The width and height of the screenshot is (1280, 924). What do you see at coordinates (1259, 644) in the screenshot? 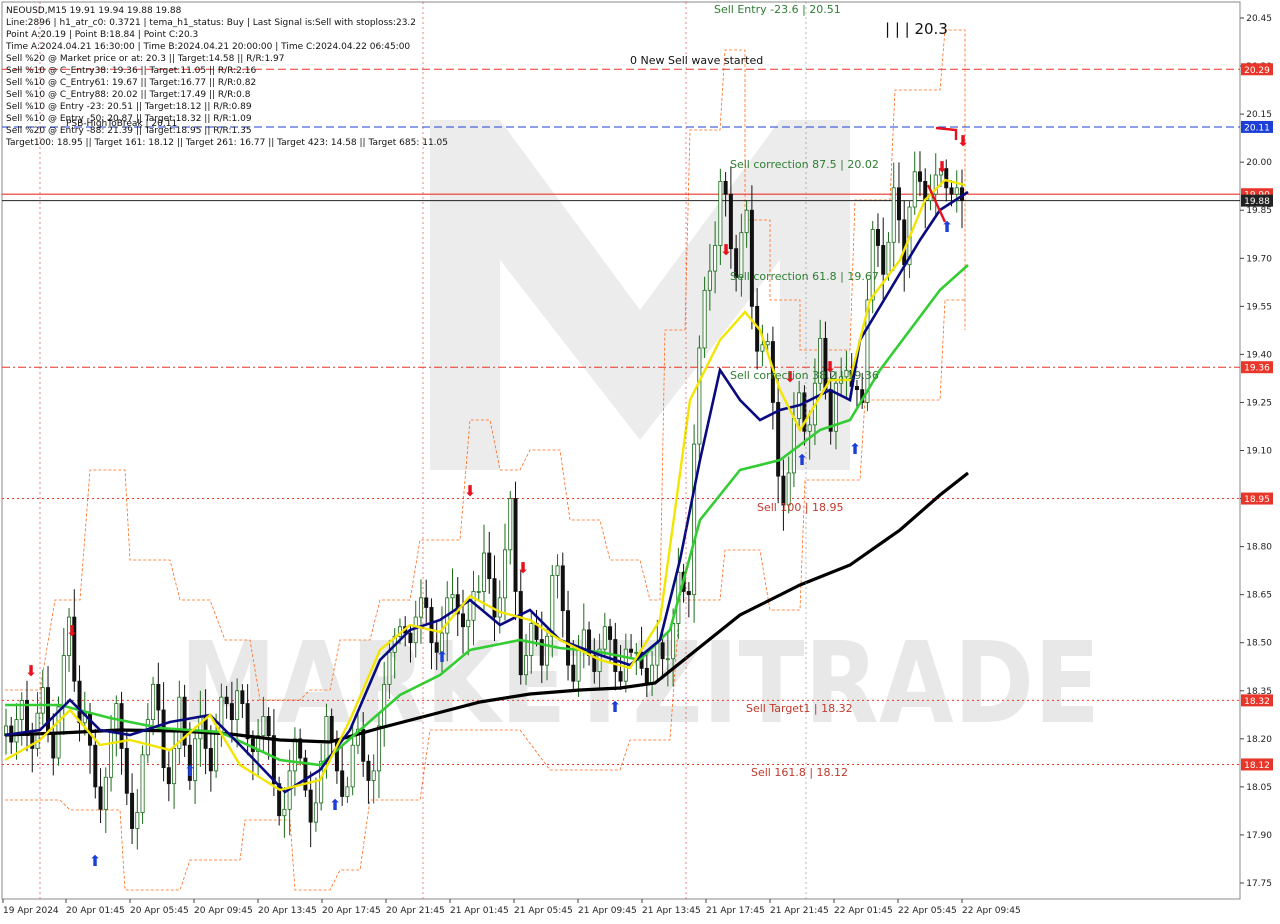
I see `y-tick-label: 18.50` at bounding box center [1259, 644].